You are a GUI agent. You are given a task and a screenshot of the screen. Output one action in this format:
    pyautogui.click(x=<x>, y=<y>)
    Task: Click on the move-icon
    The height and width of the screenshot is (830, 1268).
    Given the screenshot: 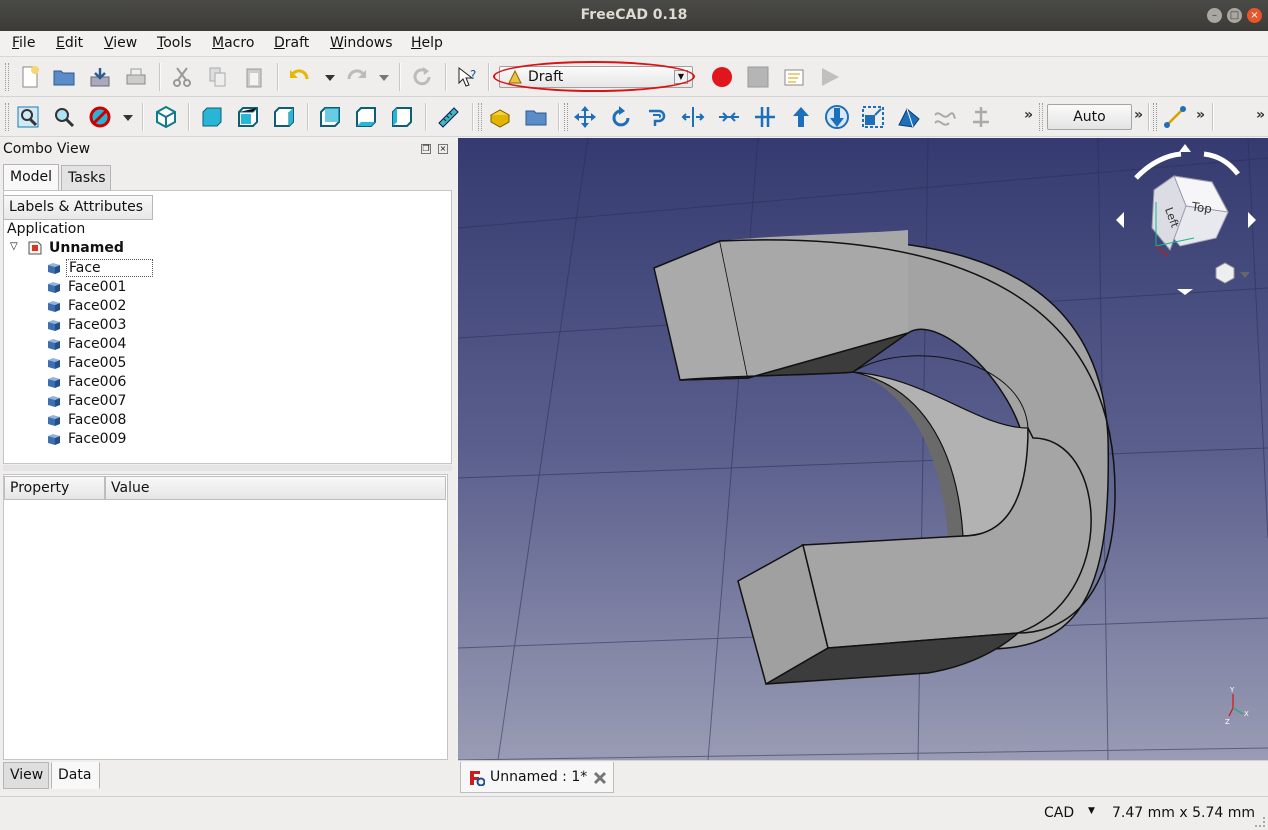 What is the action you would take?
    pyautogui.click(x=585, y=117)
    